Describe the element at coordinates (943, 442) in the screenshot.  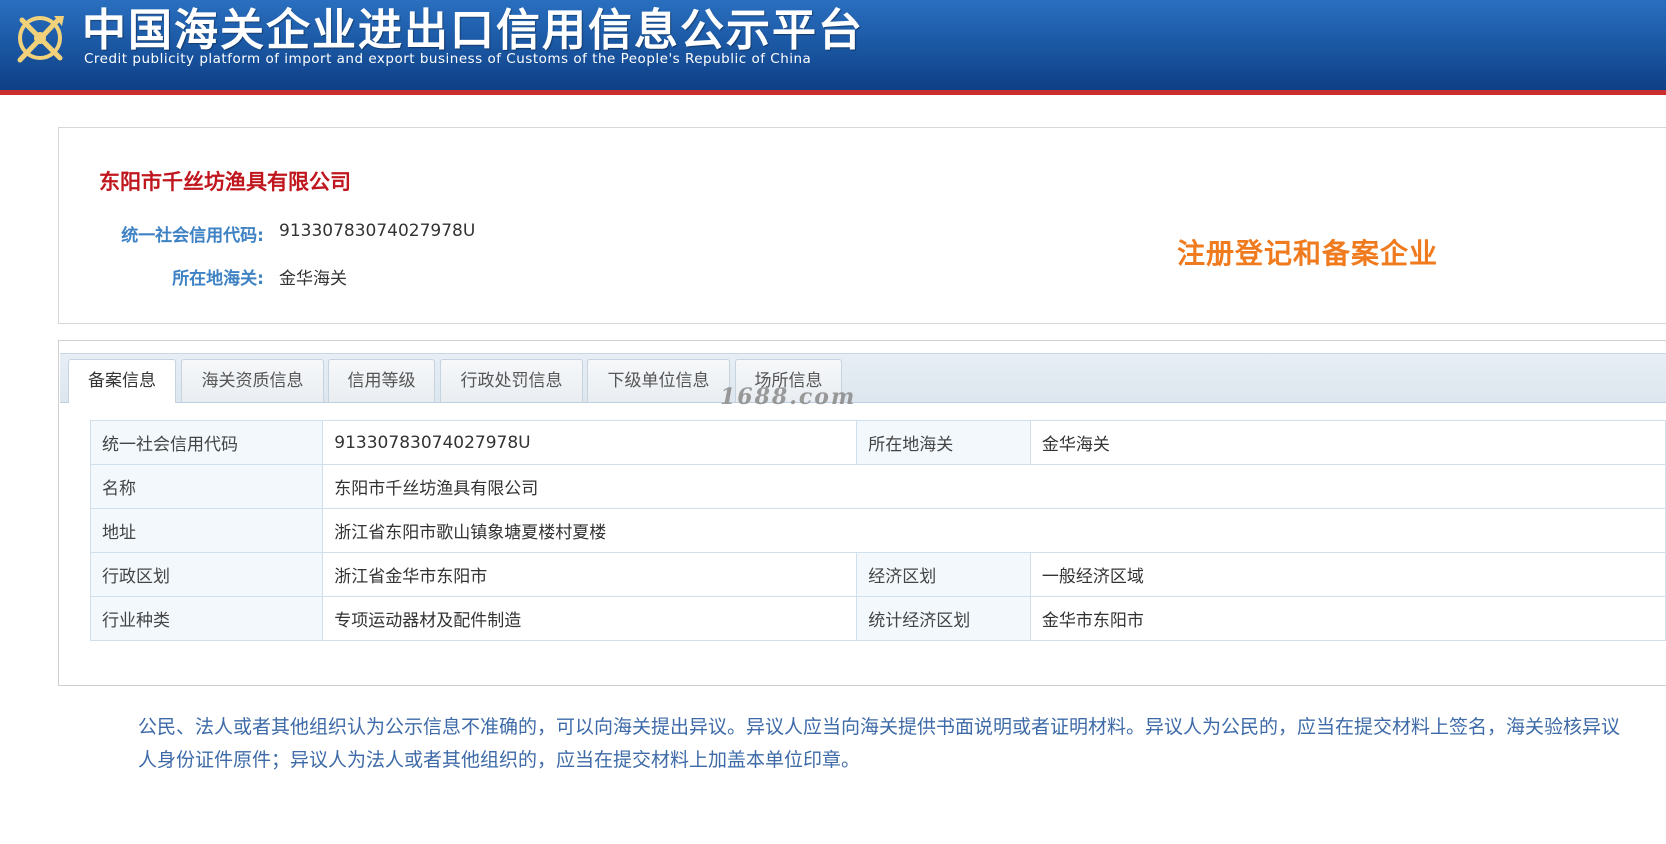
I see `row-label: 所在地海关` at that location.